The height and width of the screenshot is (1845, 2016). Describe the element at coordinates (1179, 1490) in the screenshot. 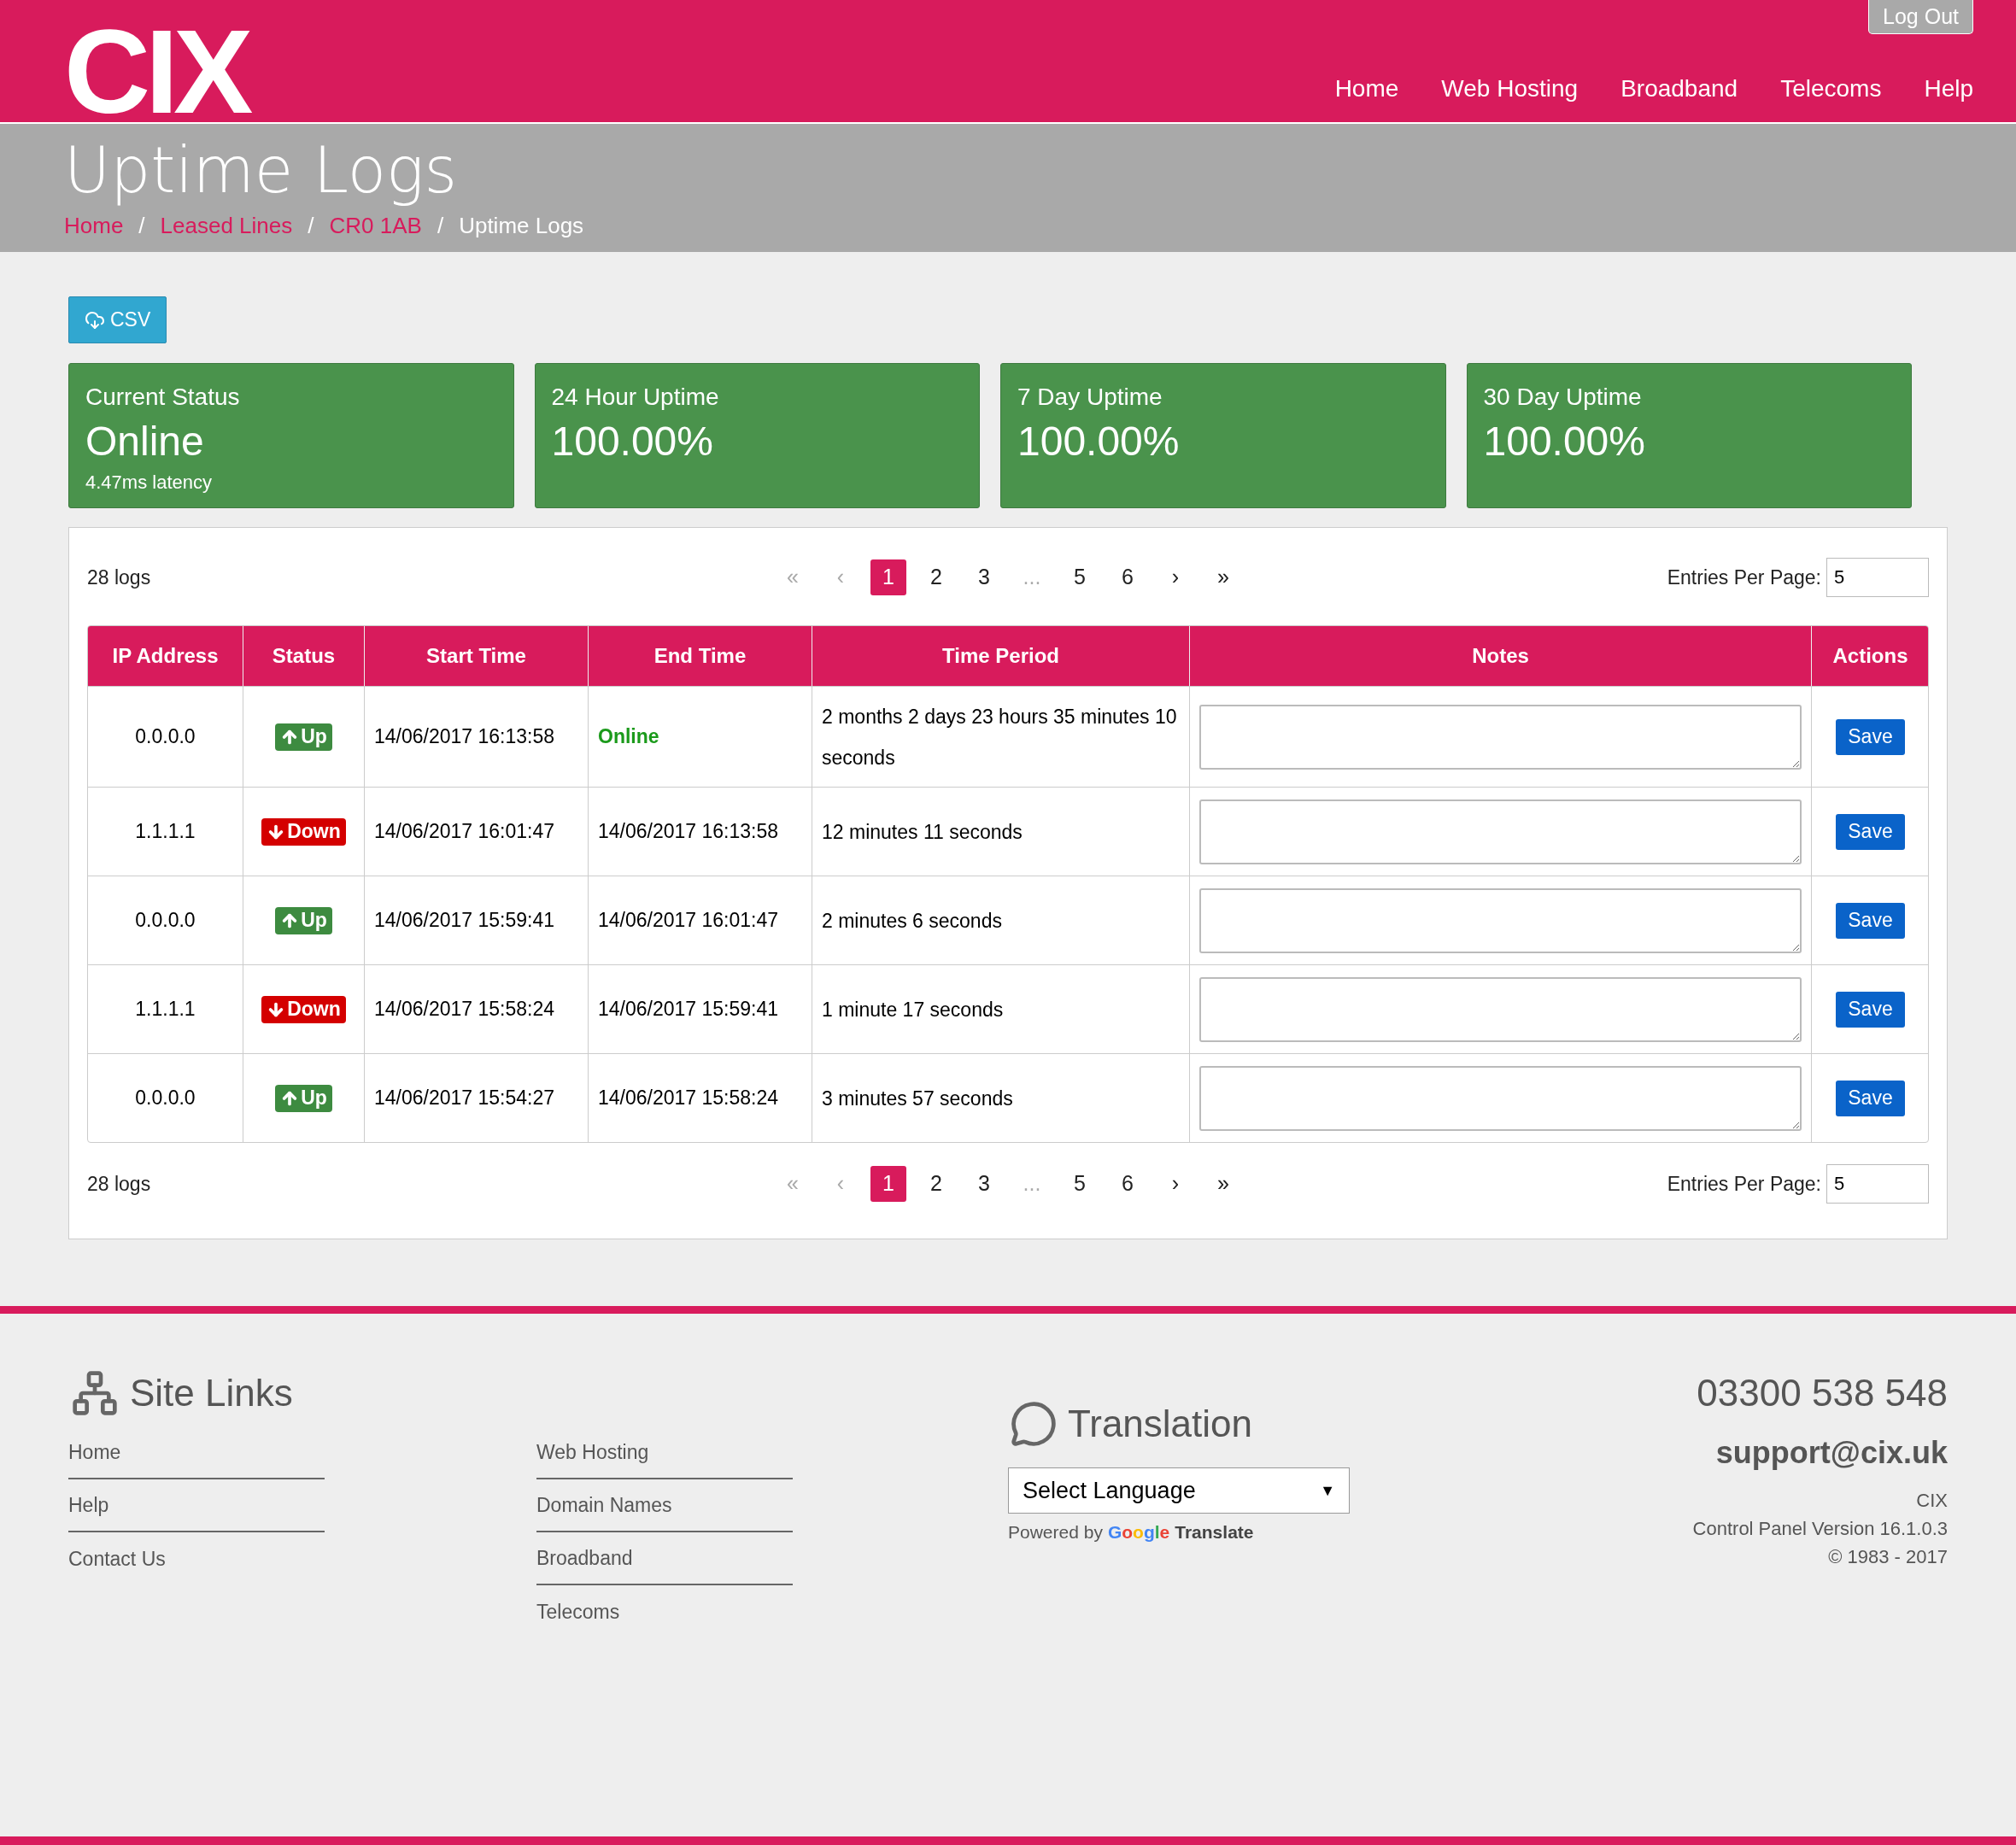

I see `language-select: Select Language ▼` at that location.